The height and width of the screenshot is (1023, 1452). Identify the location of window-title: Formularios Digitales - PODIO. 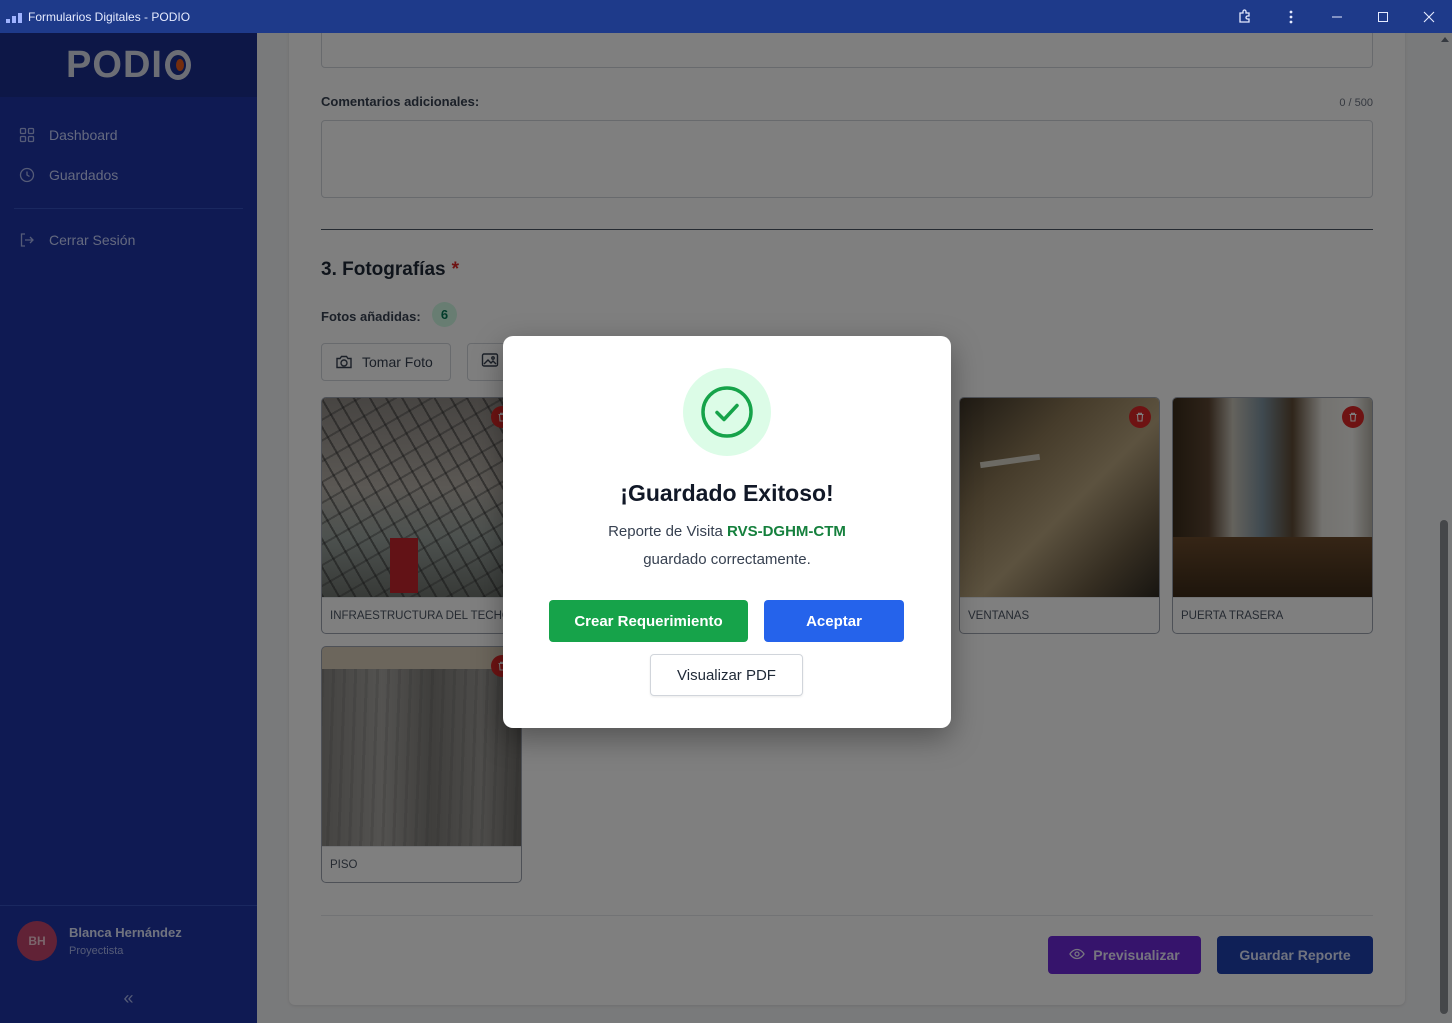
(109, 16).